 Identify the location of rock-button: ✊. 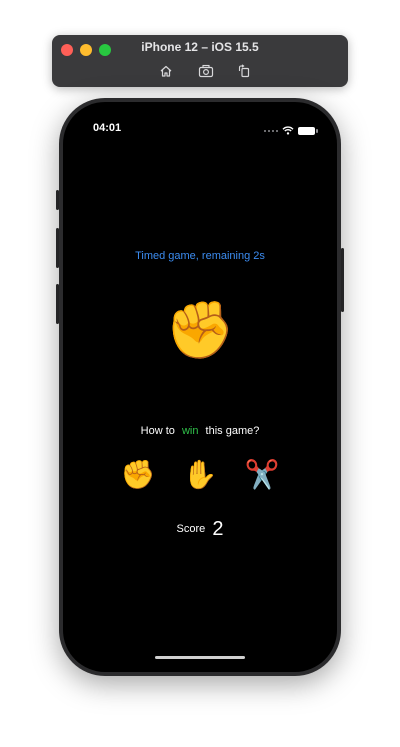
(138, 475).